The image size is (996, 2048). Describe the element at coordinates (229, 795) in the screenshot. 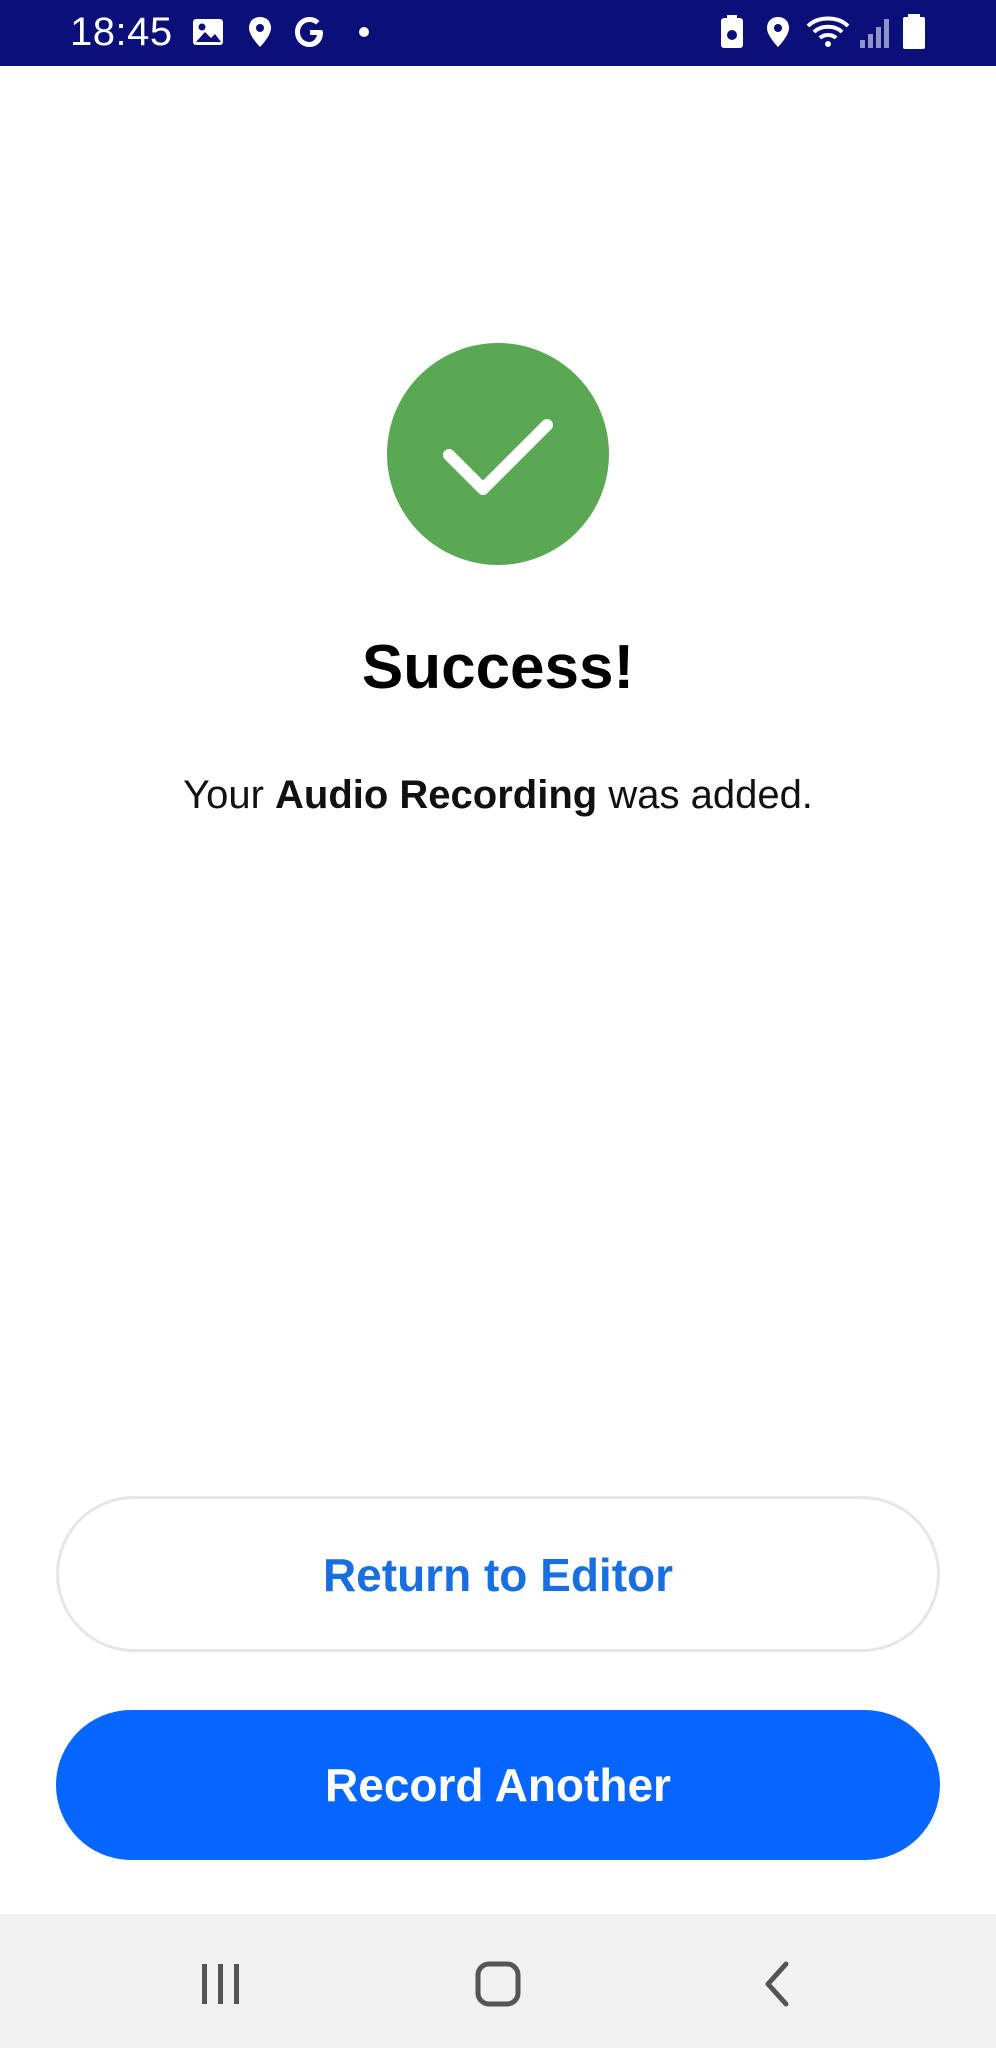

I see `message-prefix: Your` at that location.